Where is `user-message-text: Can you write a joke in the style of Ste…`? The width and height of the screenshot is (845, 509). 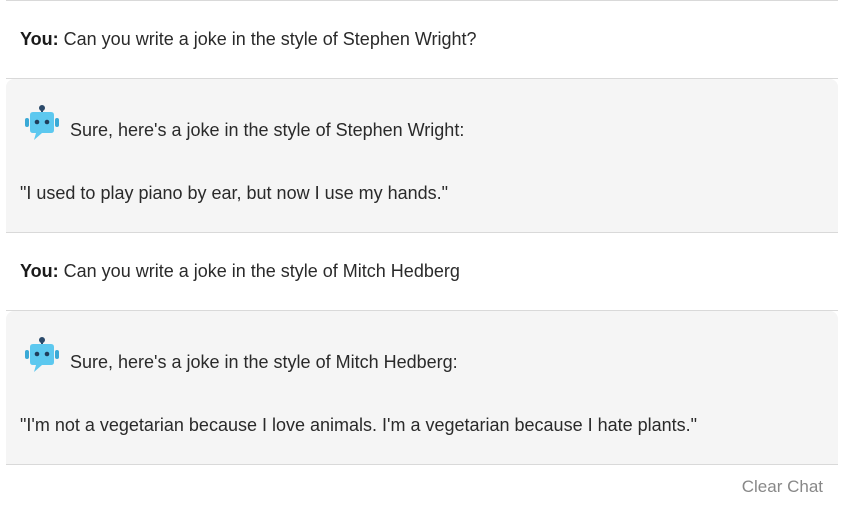 user-message-text: Can you write a joke in the style of Ste… is located at coordinates (270, 39).